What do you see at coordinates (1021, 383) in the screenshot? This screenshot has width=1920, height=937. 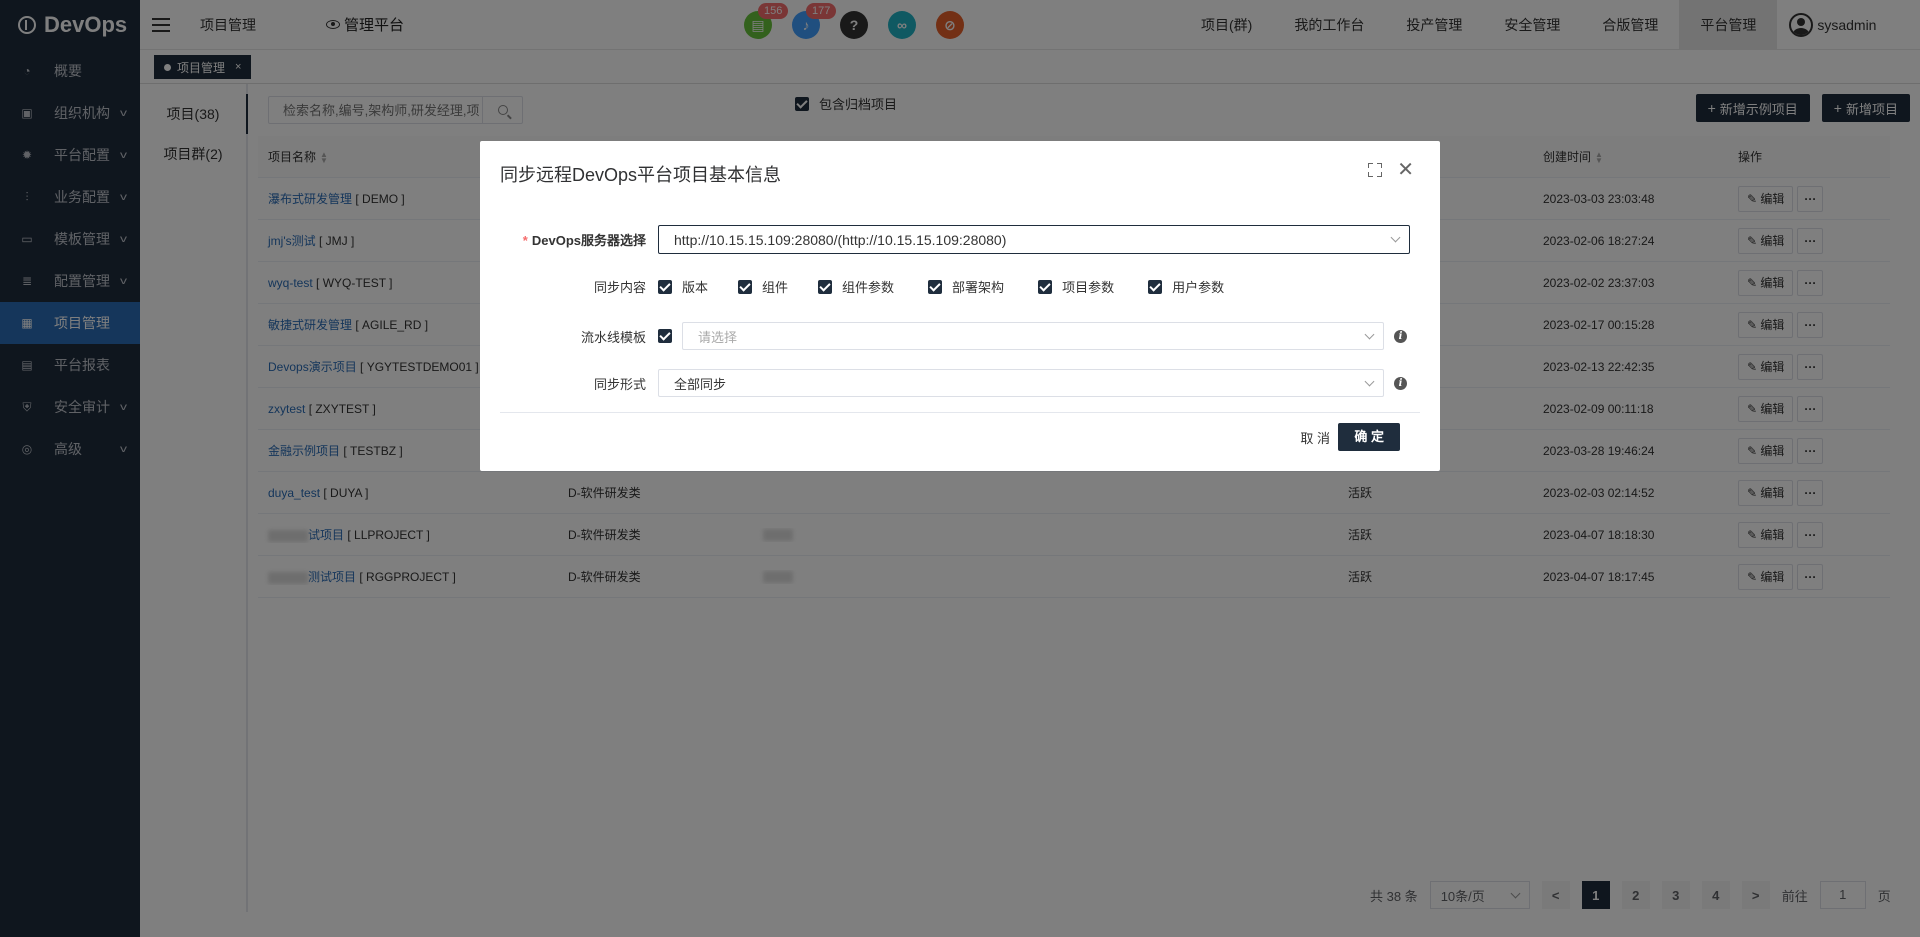 I see `sync-mode-select: 全部同步` at bounding box center [1021, 383].